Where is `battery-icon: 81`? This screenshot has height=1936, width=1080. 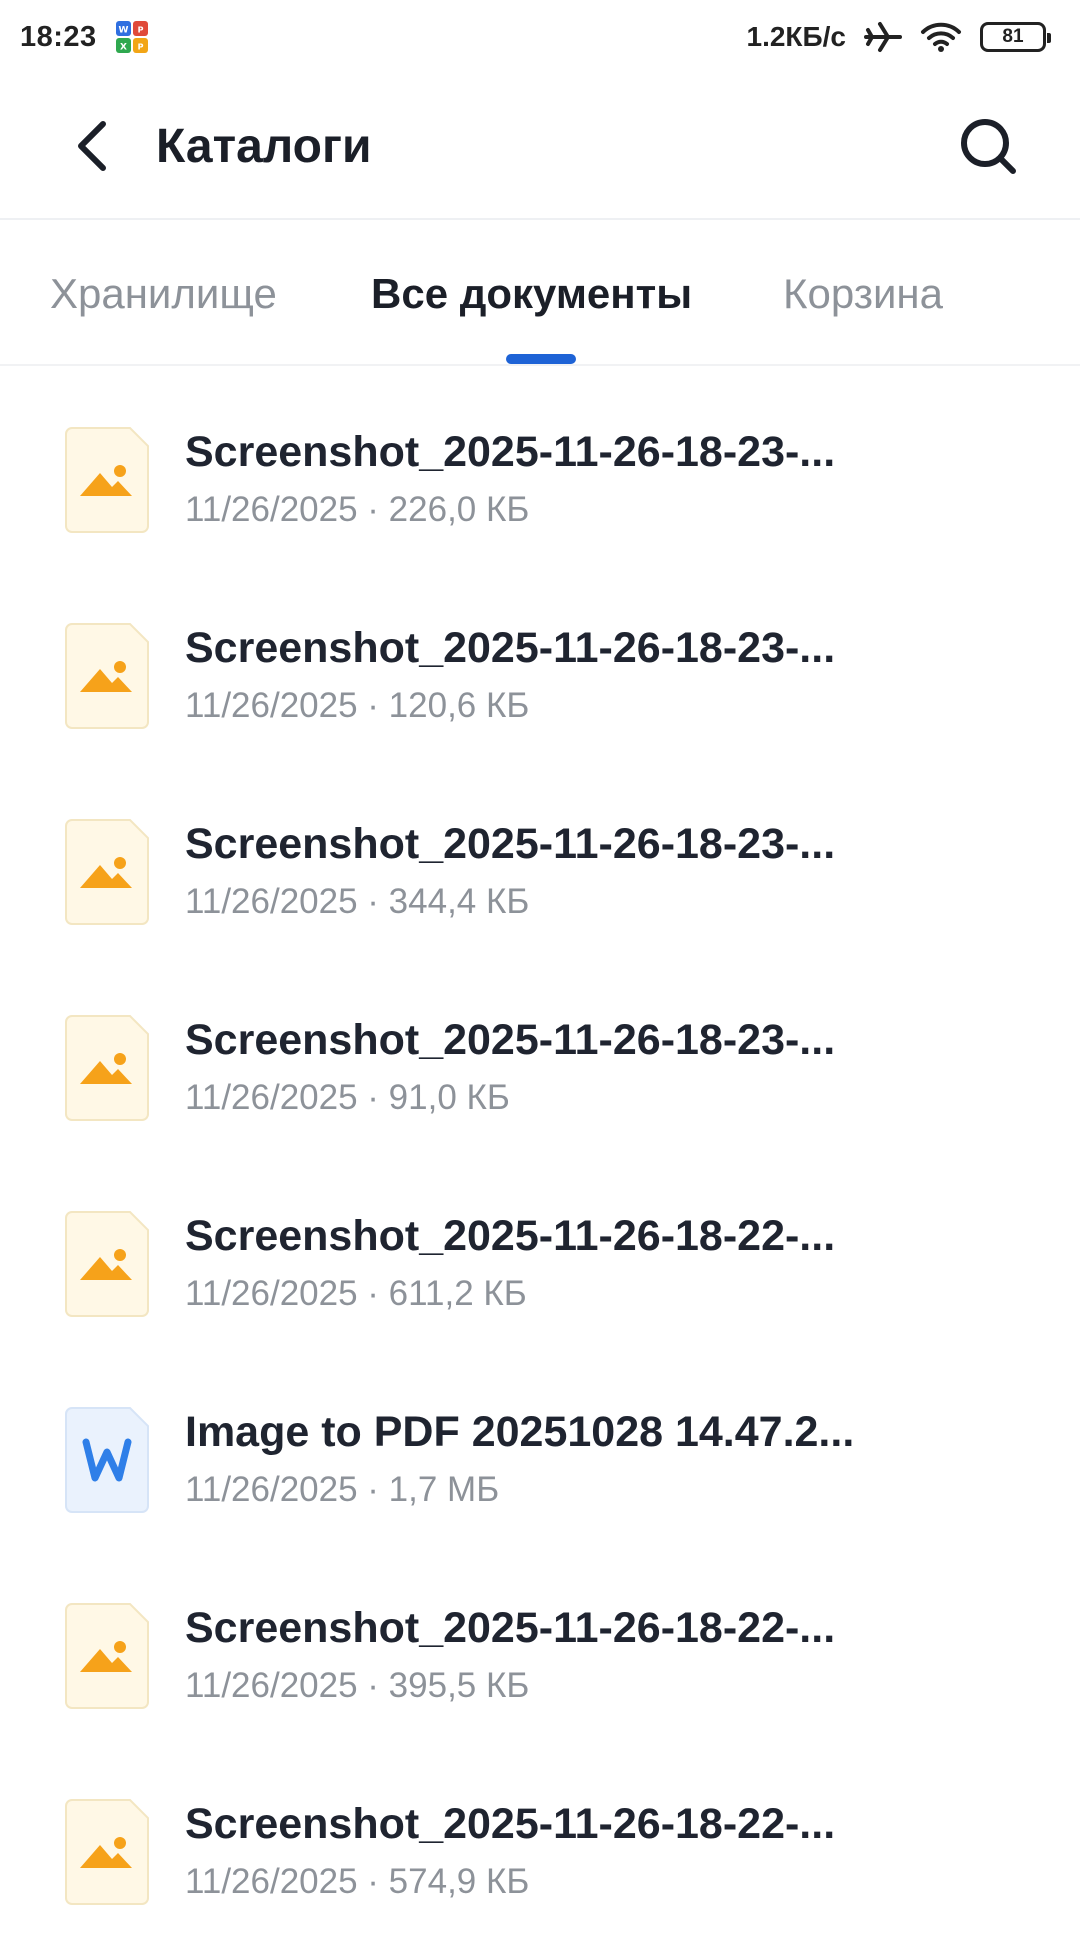 battery-icon: 81 is located at coordinates (1015, 37).